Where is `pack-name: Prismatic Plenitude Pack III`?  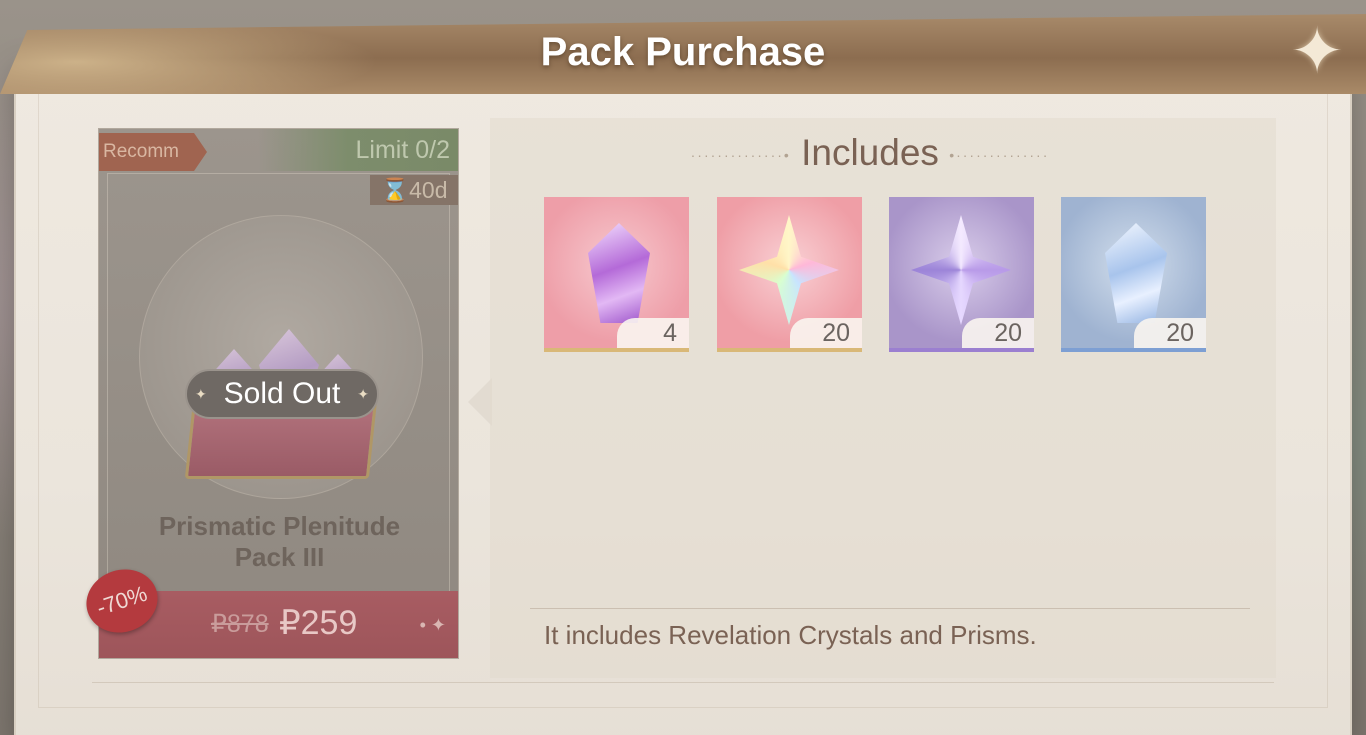
pack-name: Prismatic Plenitude Pack III is located at coordinates (278, 542).